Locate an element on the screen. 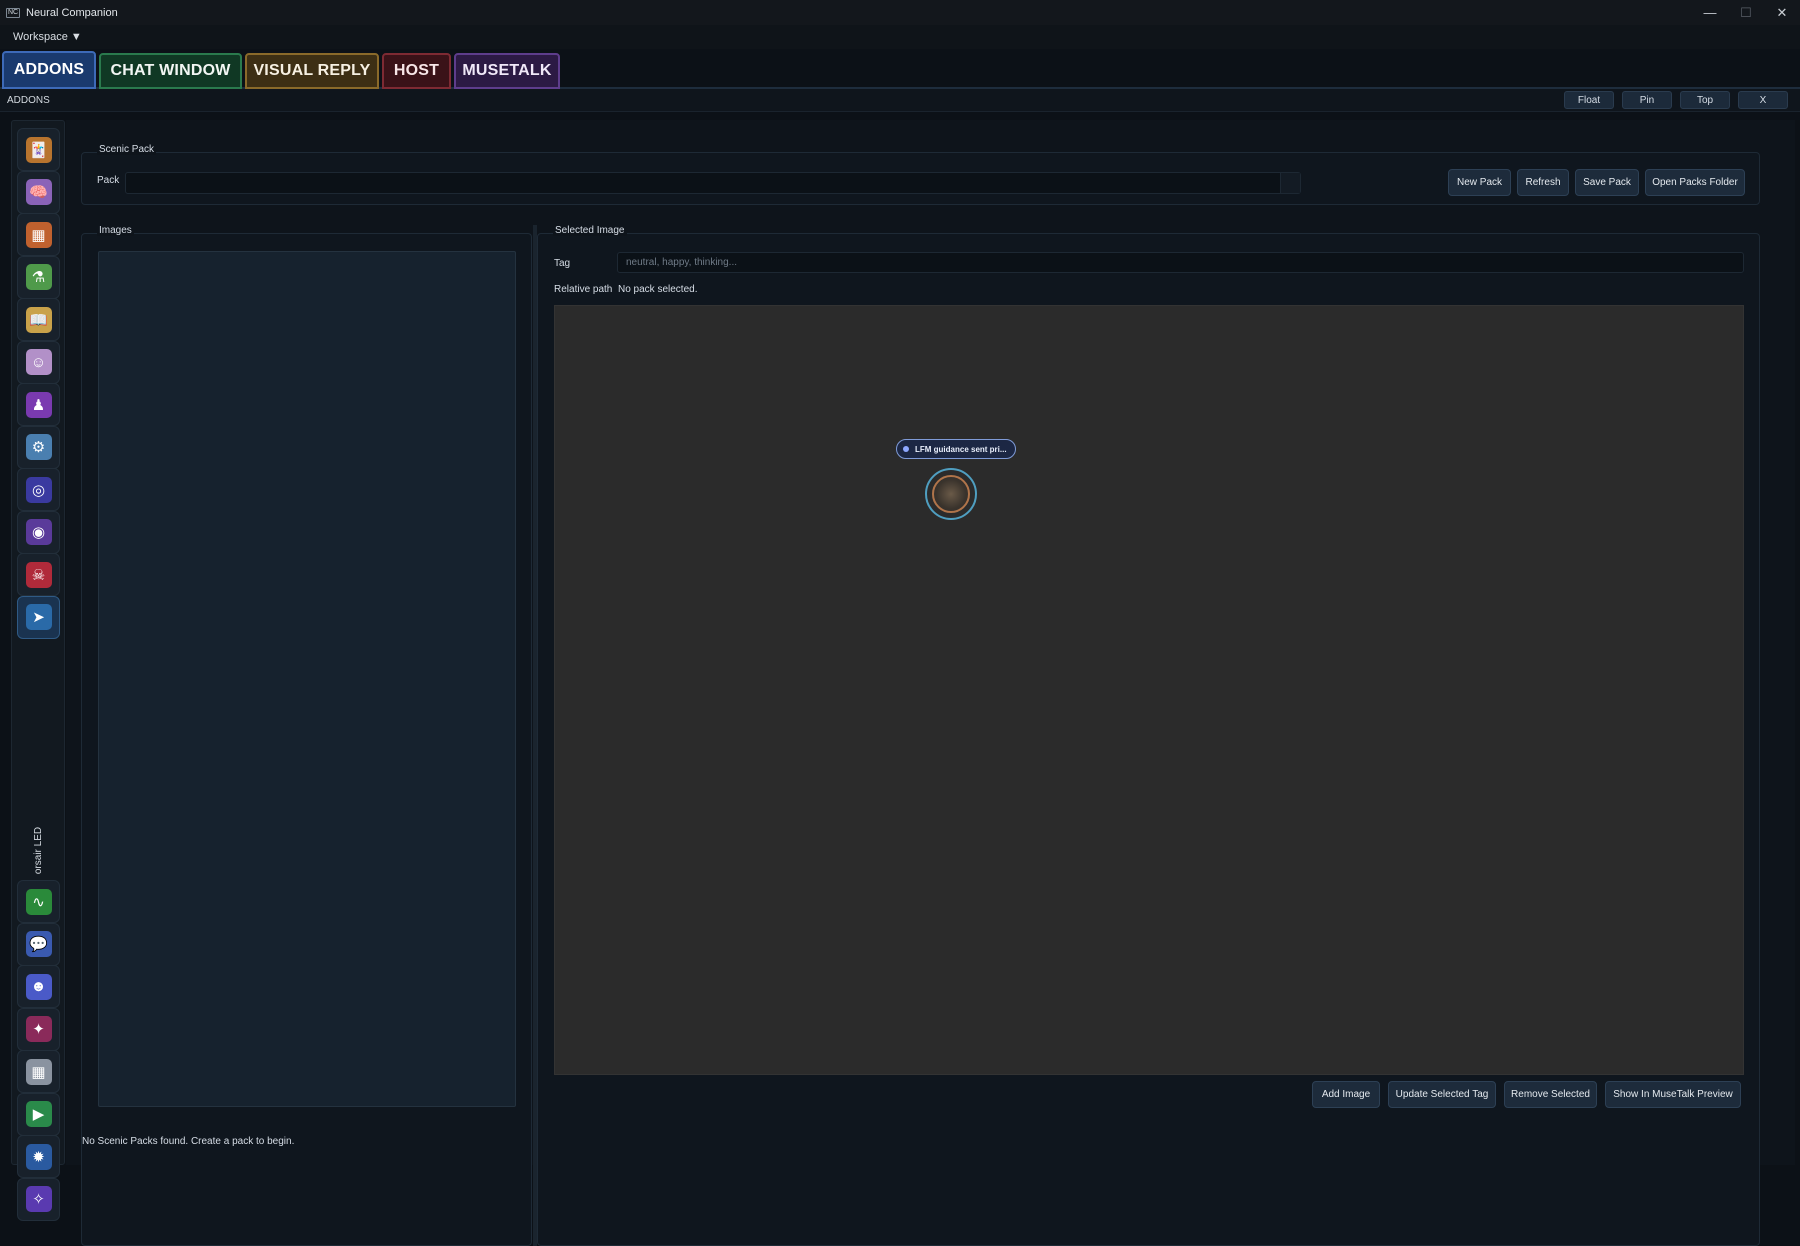 This screenshot has width=1800, height=1246. window-controls: — ☐ ✕ is located at coordinates (1746, 12).